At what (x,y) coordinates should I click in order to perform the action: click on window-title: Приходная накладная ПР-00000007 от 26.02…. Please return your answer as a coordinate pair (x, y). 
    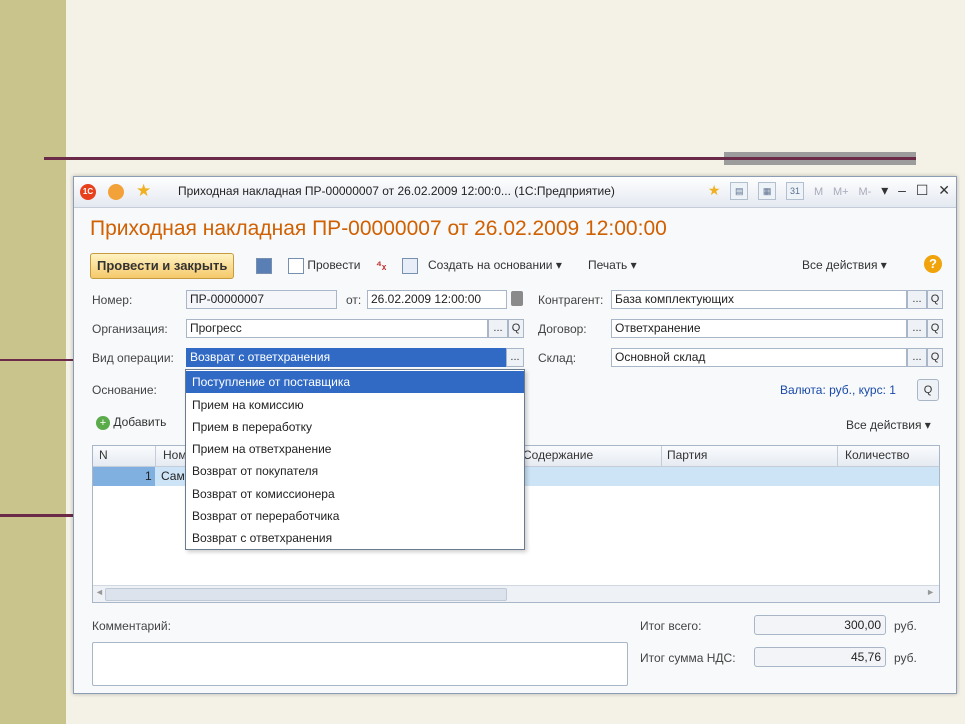
    Looking at the image, I should click on (396, 191).